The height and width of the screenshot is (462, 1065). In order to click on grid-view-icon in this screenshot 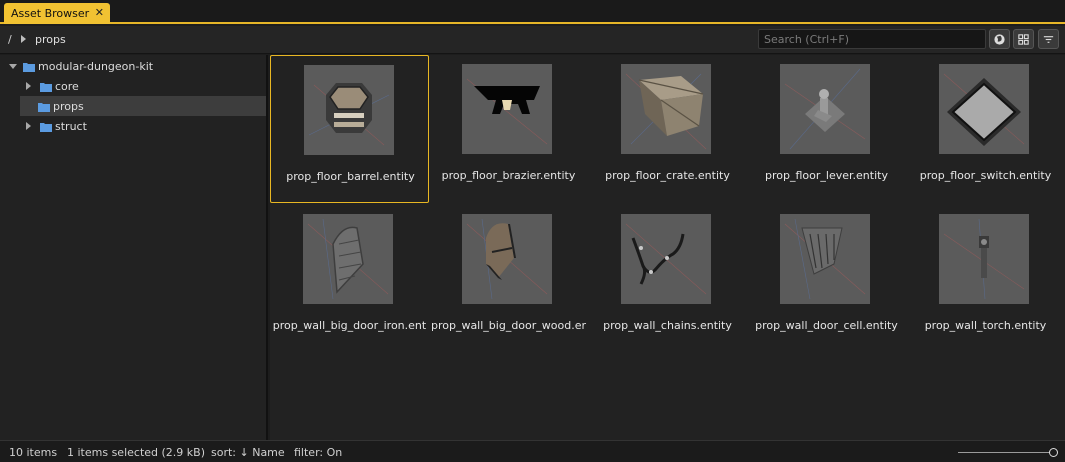, I will do `click(1023, 39)`.